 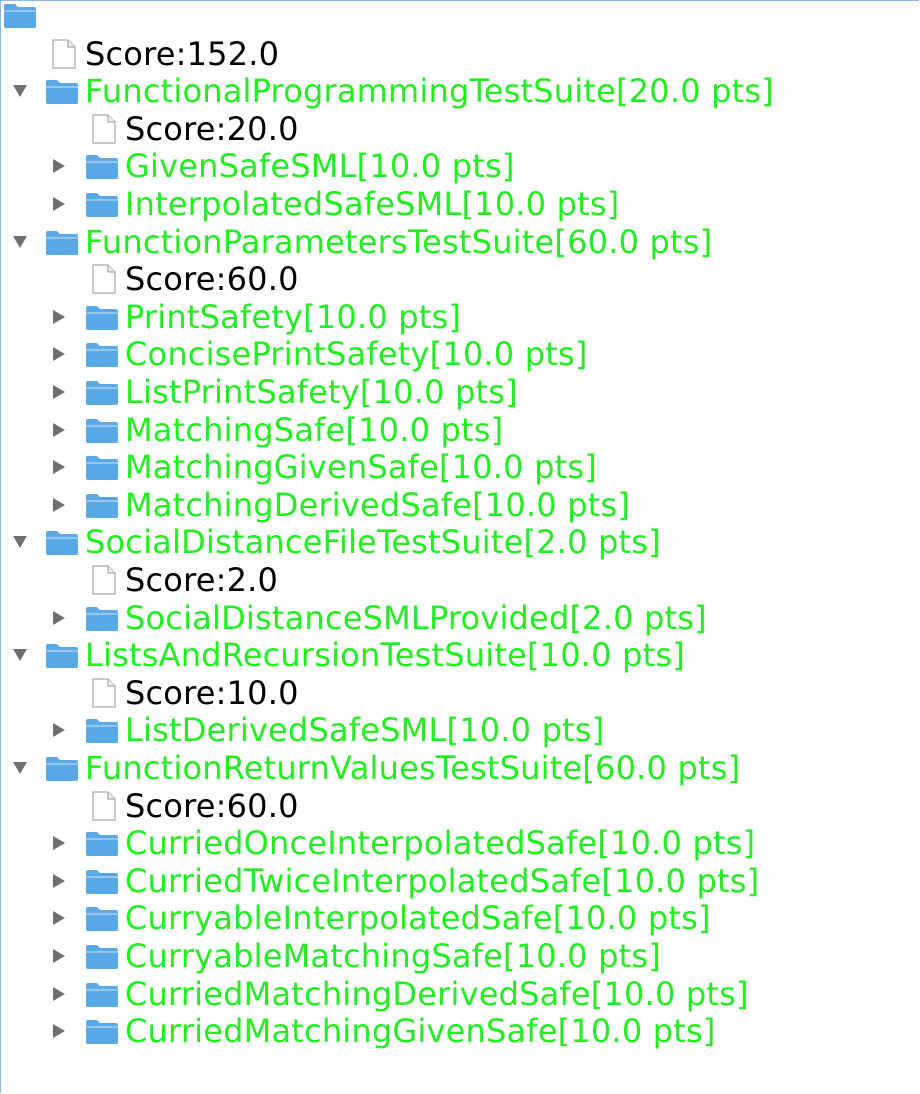 I want to click on suite-score-label: Score:10.0, so click(x=212, y=692).